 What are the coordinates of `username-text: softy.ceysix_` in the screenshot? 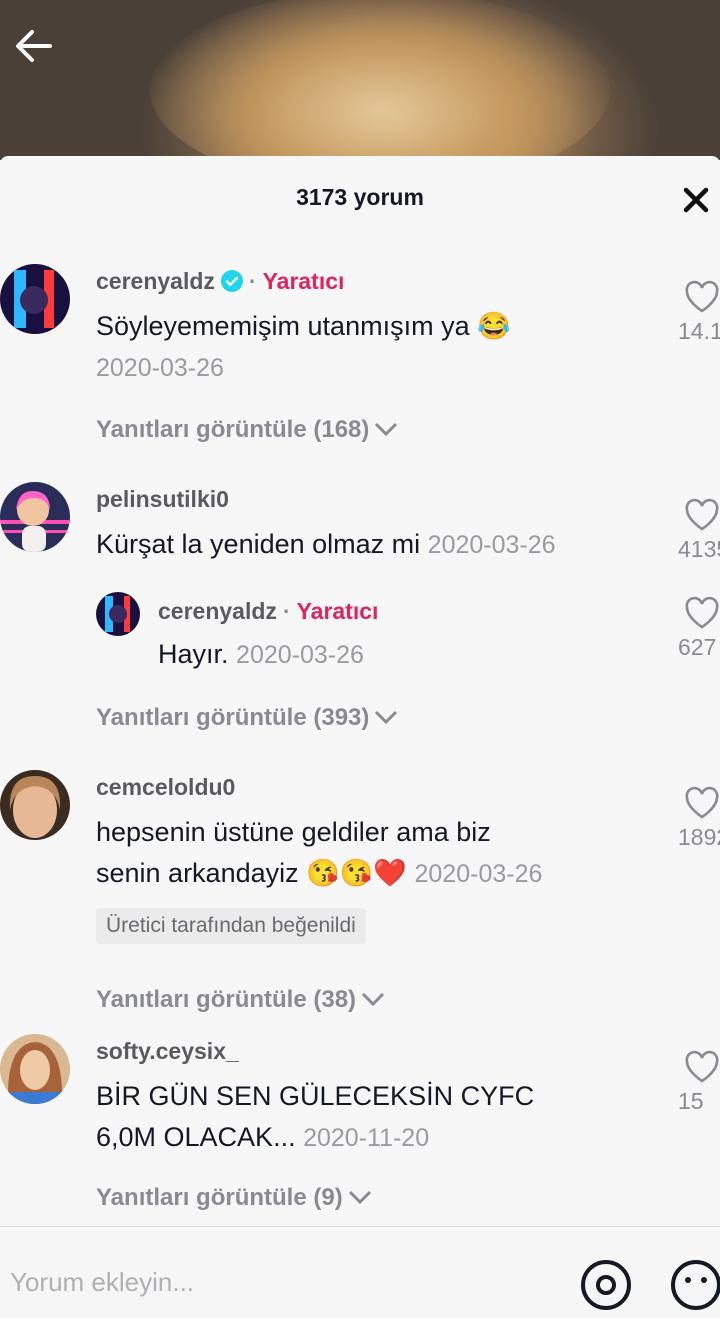 It's located at (167, 1051).